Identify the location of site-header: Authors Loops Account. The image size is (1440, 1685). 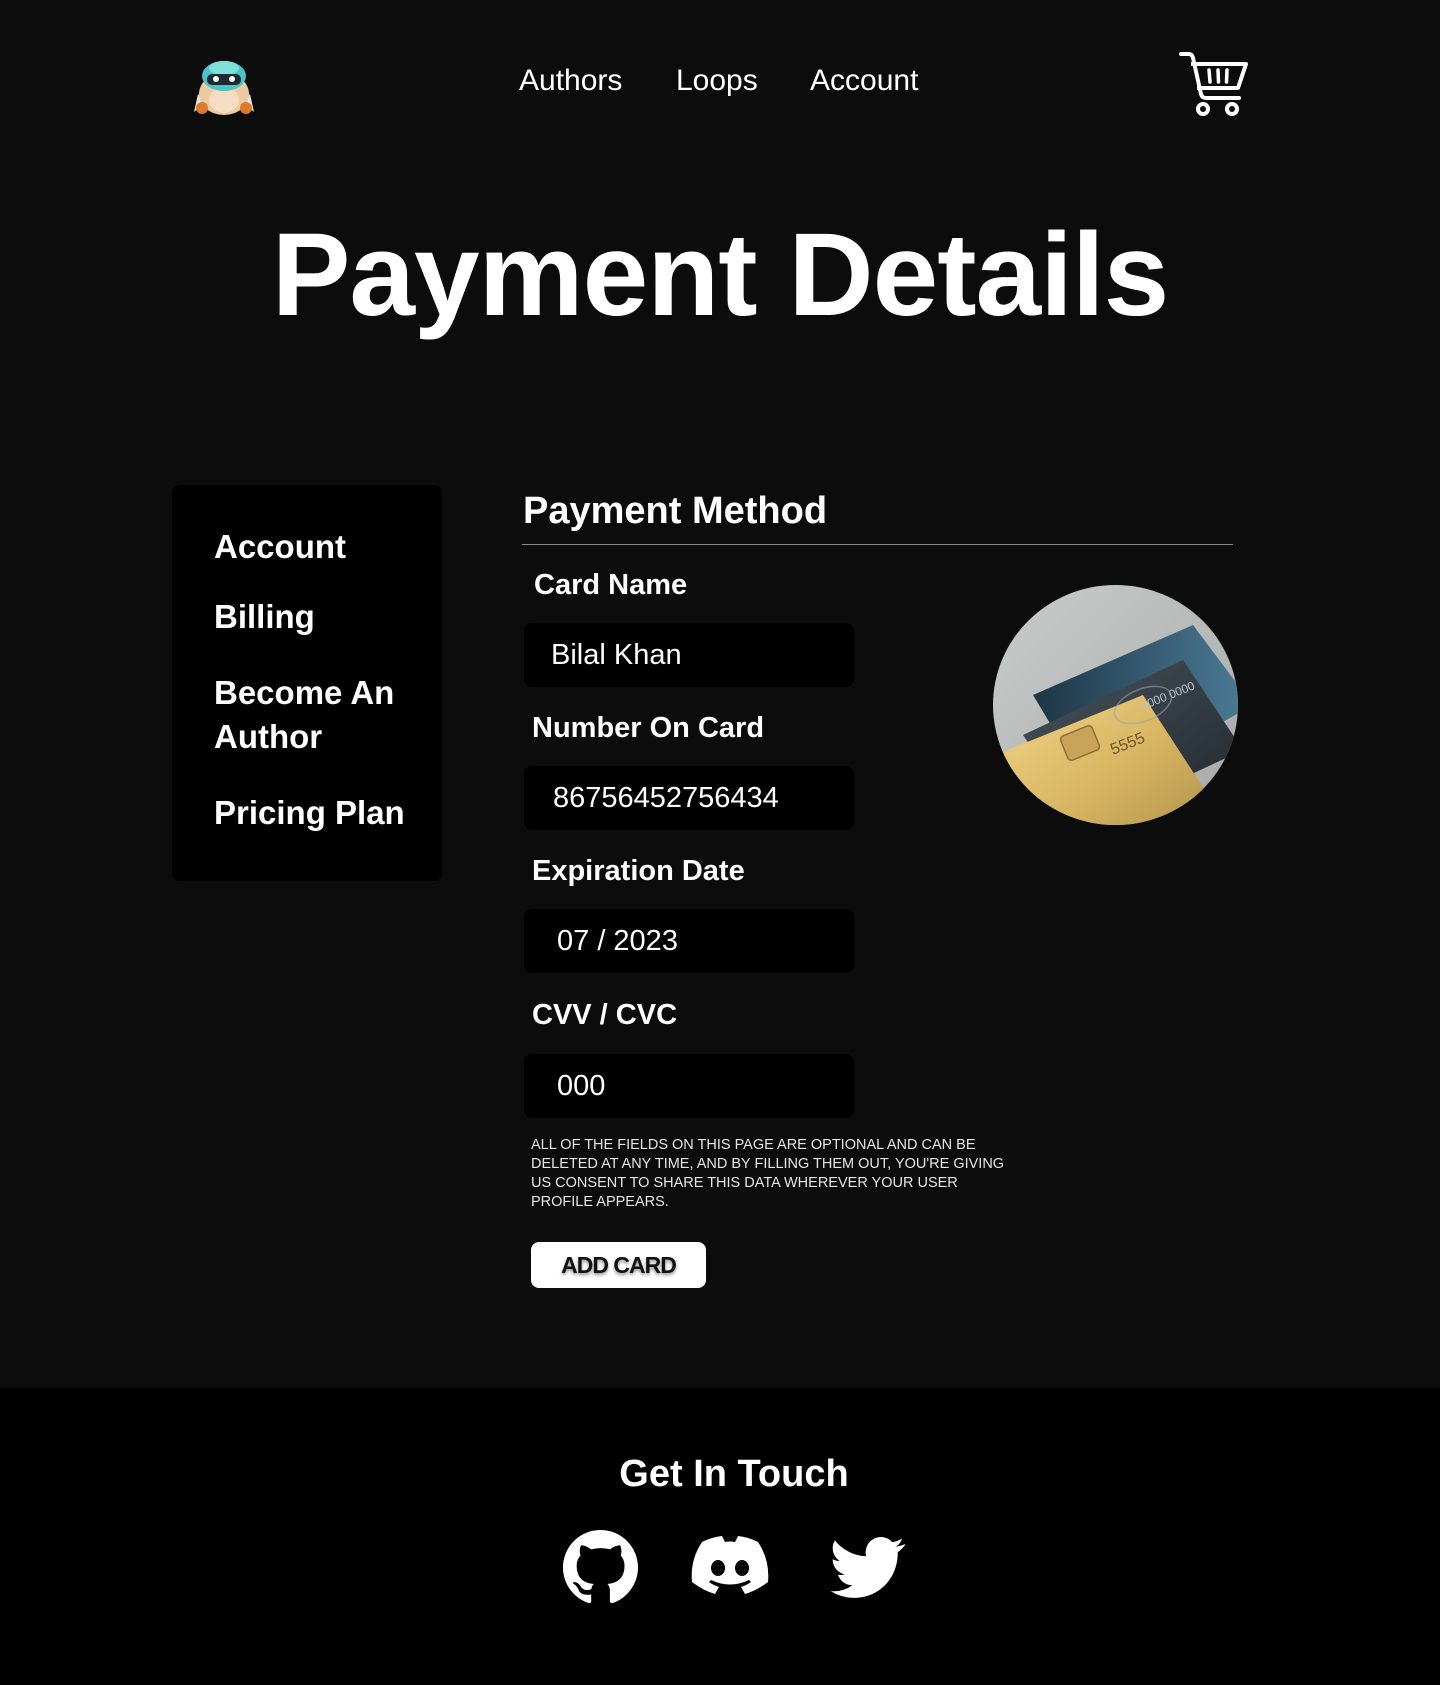
(720, 85).